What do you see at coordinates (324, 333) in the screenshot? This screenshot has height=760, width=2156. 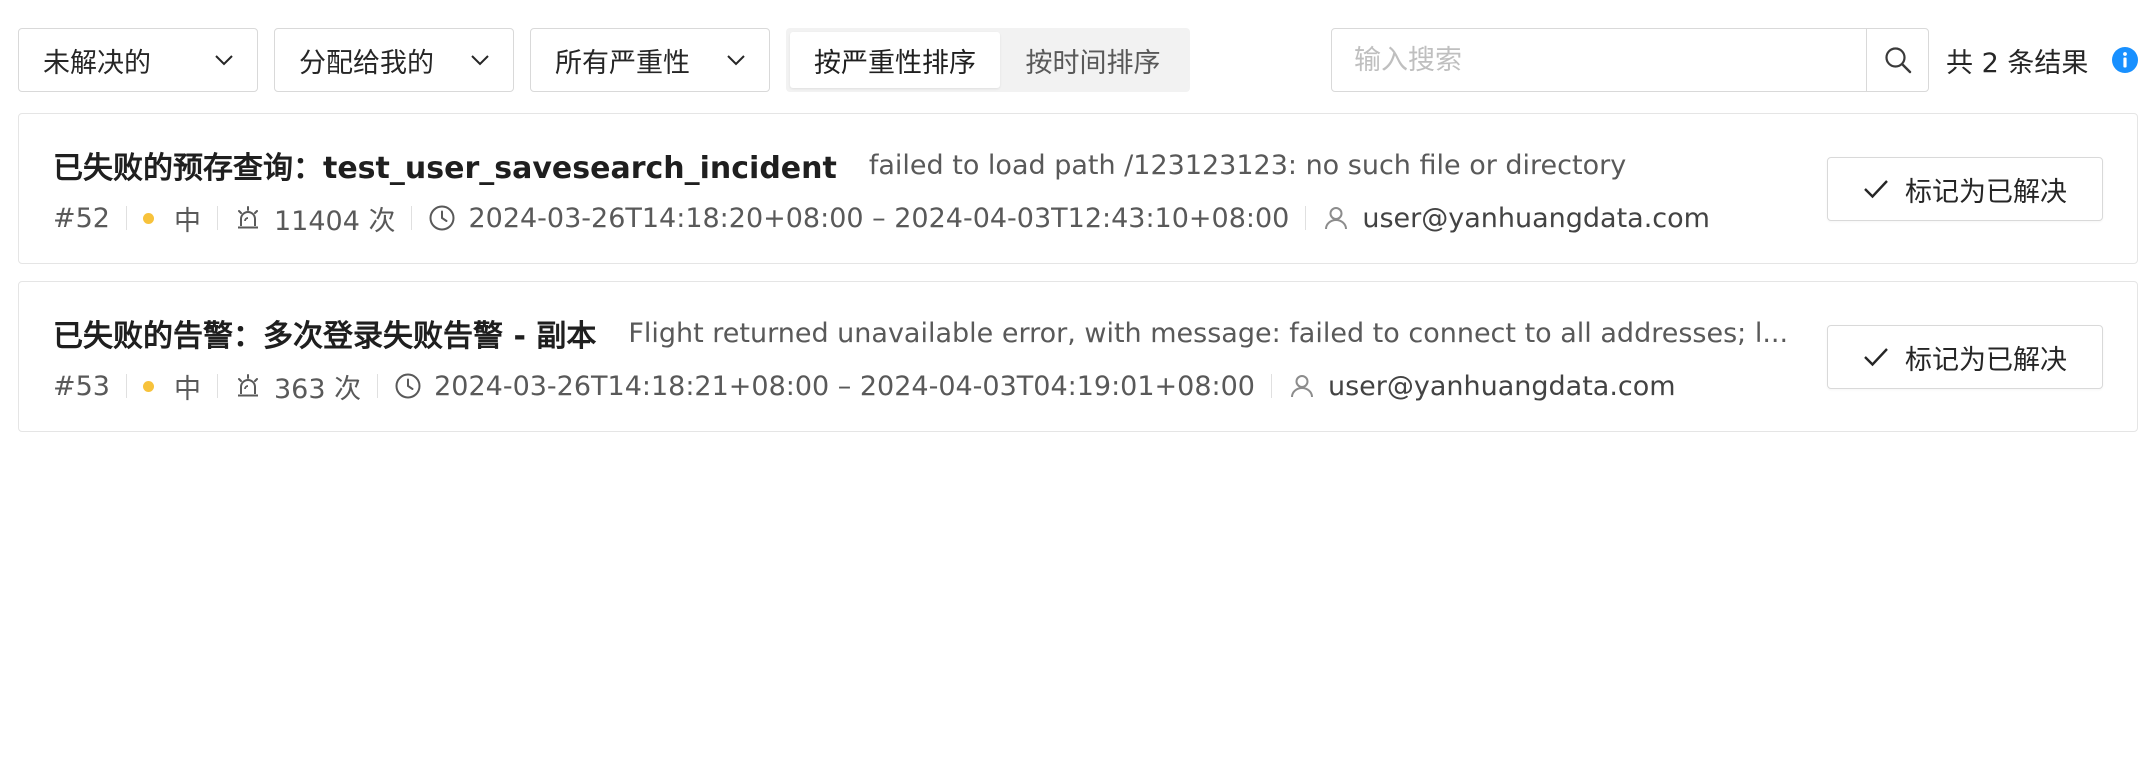 I see `incident-title: 已失败的告警：多次登录失败告警 - 副本` at bounding box center [324, 333].